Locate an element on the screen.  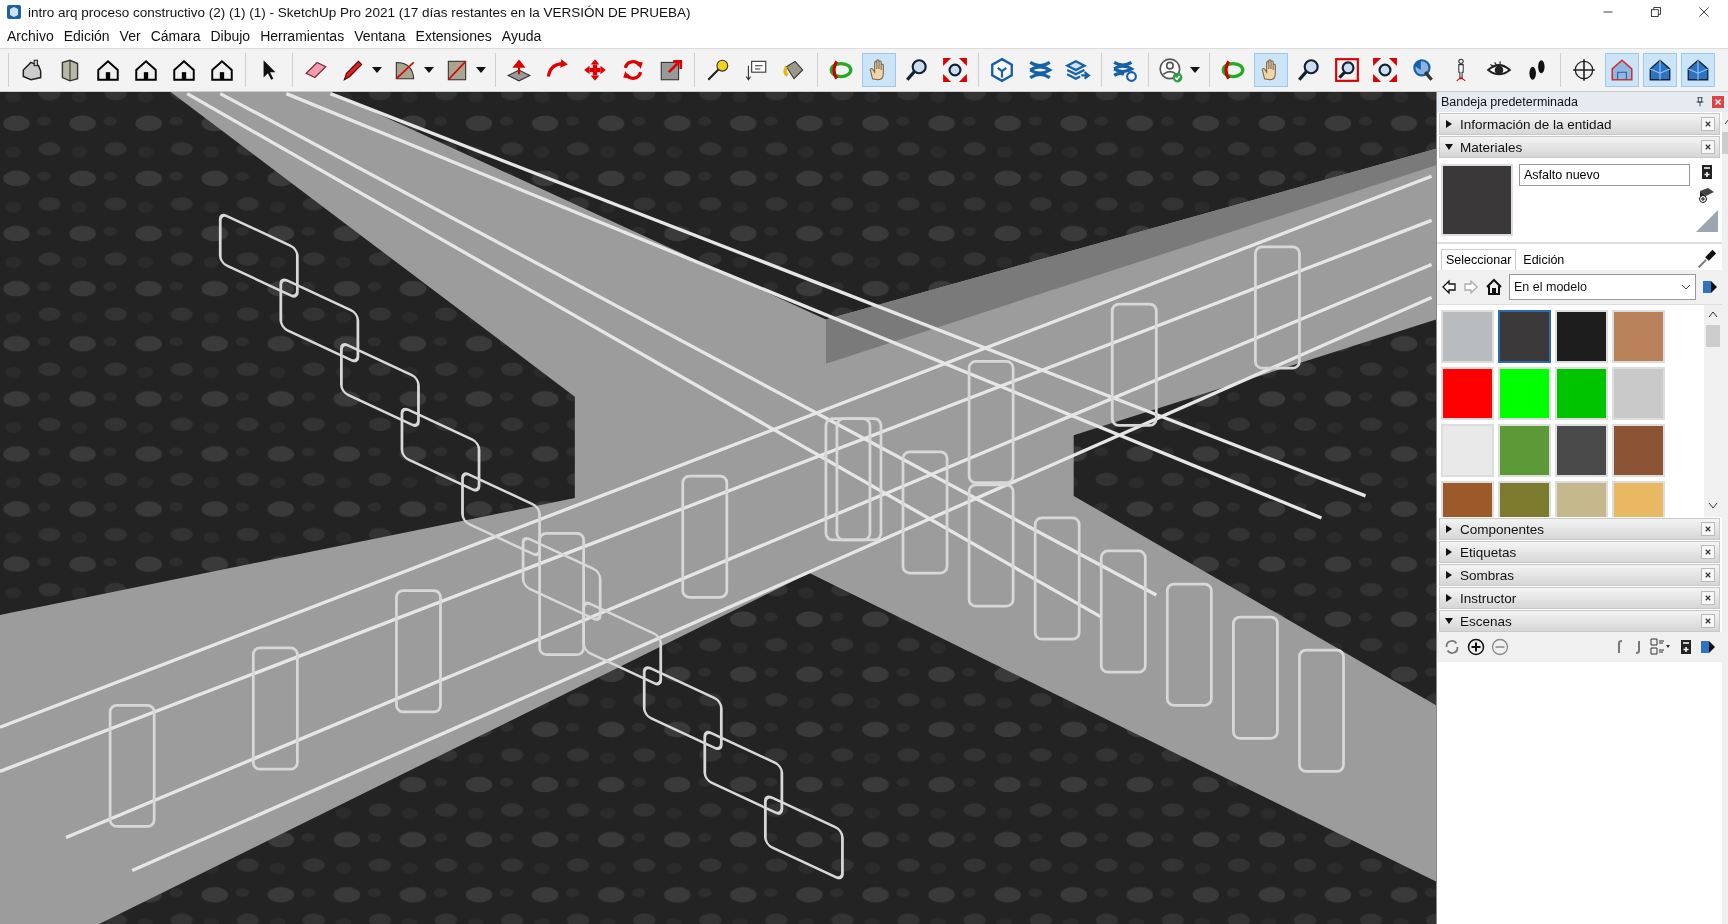
remove-circle-icon is located at coordinates (1500, 647).